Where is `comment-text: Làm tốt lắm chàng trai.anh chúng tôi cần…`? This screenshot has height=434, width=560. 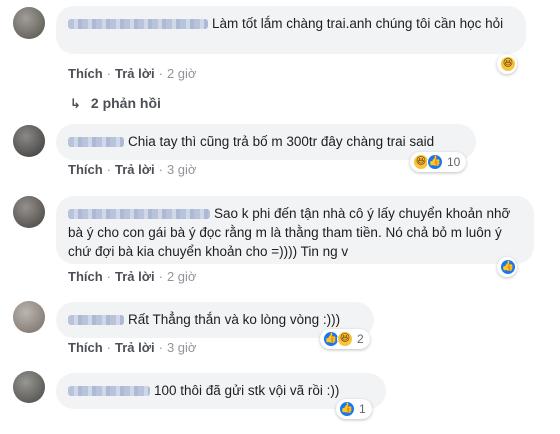
comment-text: Làm tốt lắm chàng trai.anh chúng tôi cần… is located at coordinates (358, 23).